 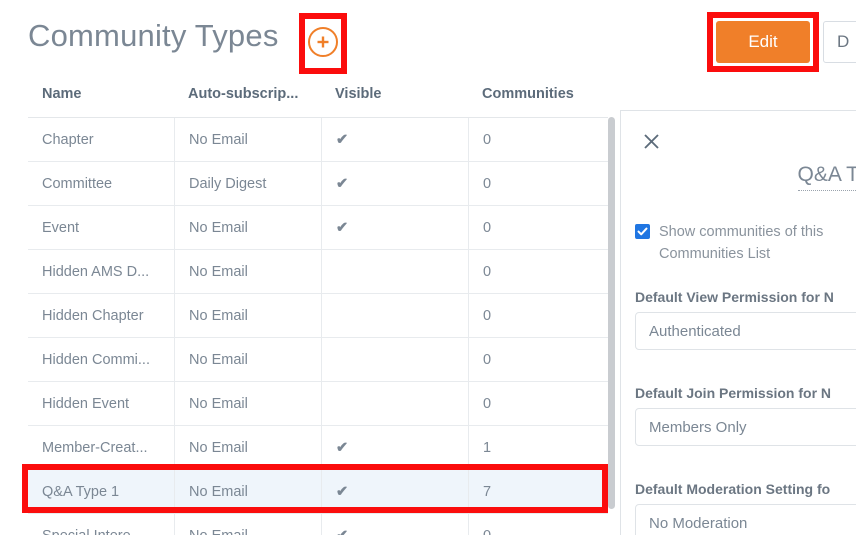 What do you see at coordinates (61, 227) in the screenshot?
I see `cell-name: Event` at bounding box center [61, 227].